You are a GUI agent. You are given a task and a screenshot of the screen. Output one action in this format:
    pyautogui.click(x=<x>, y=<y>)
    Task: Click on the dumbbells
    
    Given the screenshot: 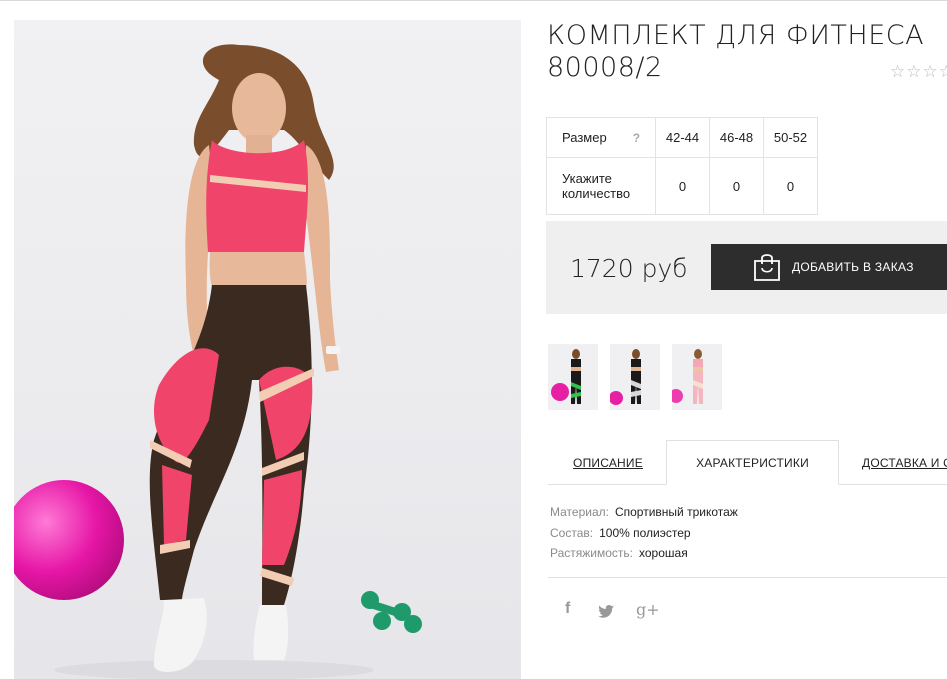 What is the action you would take?
    pyautogui.click(x=391, y=612)
    